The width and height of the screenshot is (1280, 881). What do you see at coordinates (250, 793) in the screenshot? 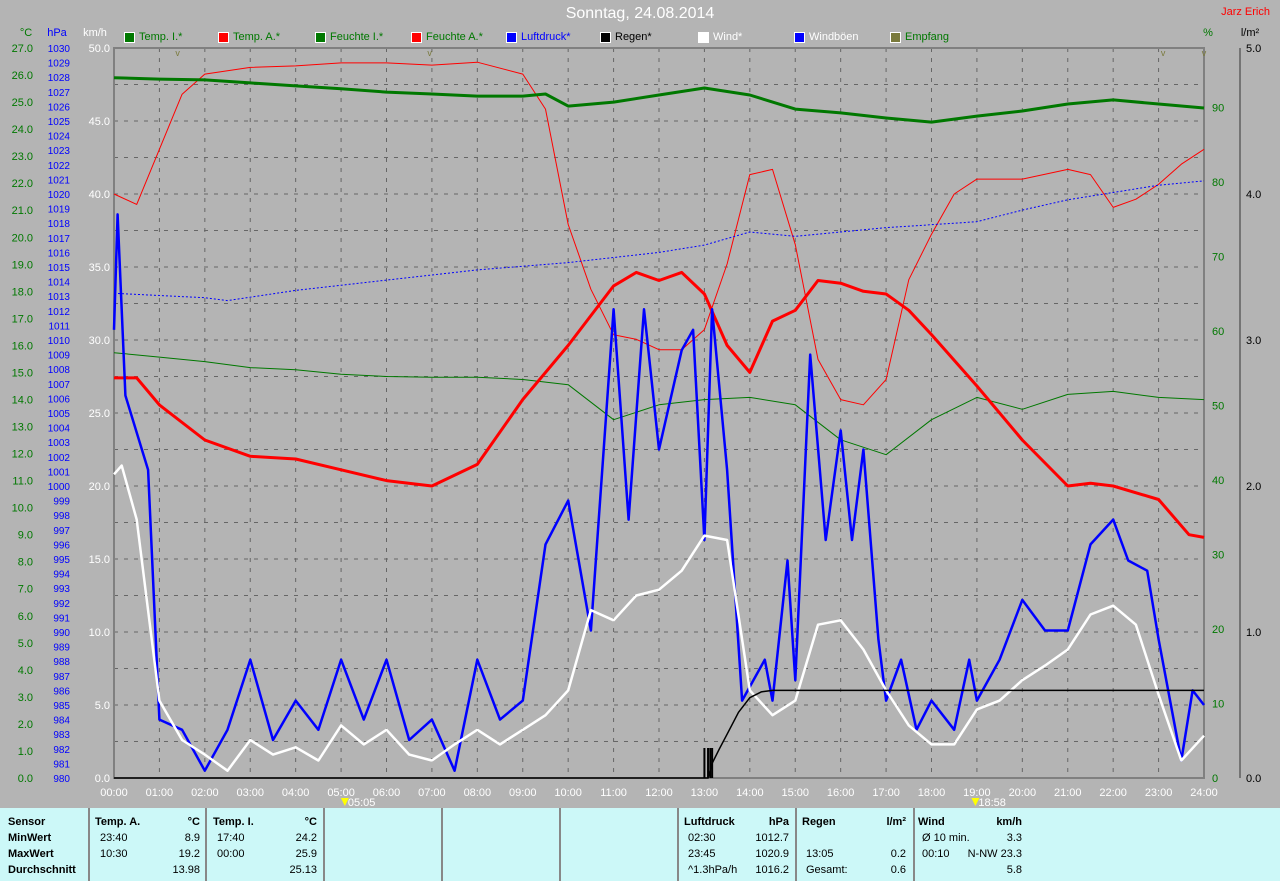
I see `tick-time: 03:00` at bounding box center [250, 793].